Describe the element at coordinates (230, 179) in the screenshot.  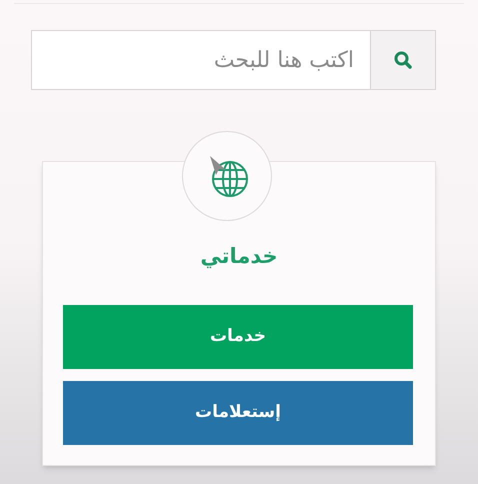
I see `globe-icon` at that location.